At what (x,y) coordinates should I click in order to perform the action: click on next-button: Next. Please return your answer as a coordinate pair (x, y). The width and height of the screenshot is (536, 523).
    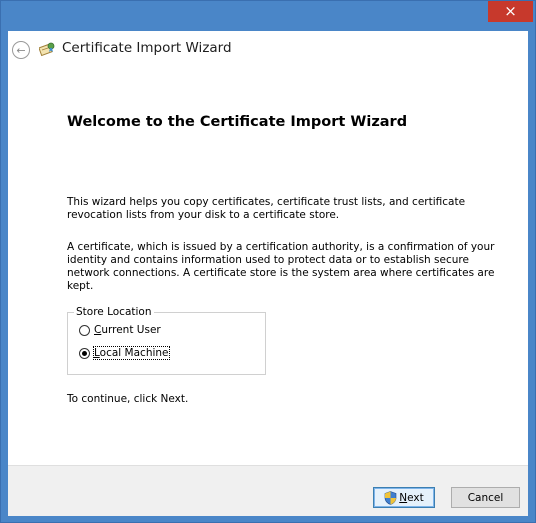
    Looking at the image, I should click on (404, 497).